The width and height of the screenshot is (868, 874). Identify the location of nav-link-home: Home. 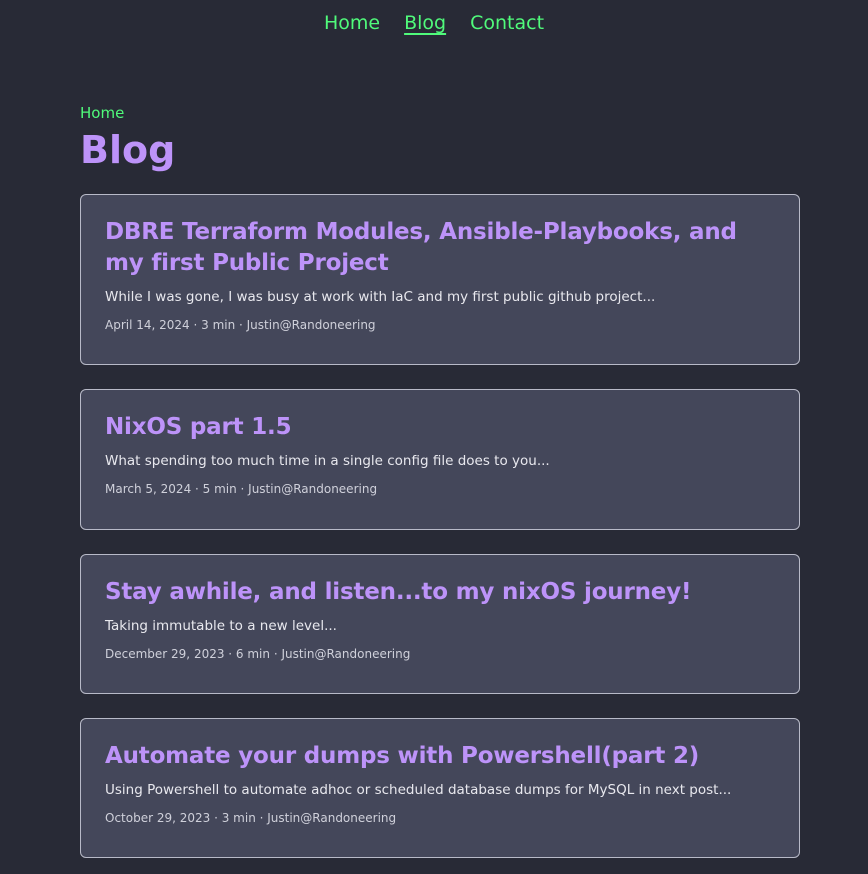
(352, 23).